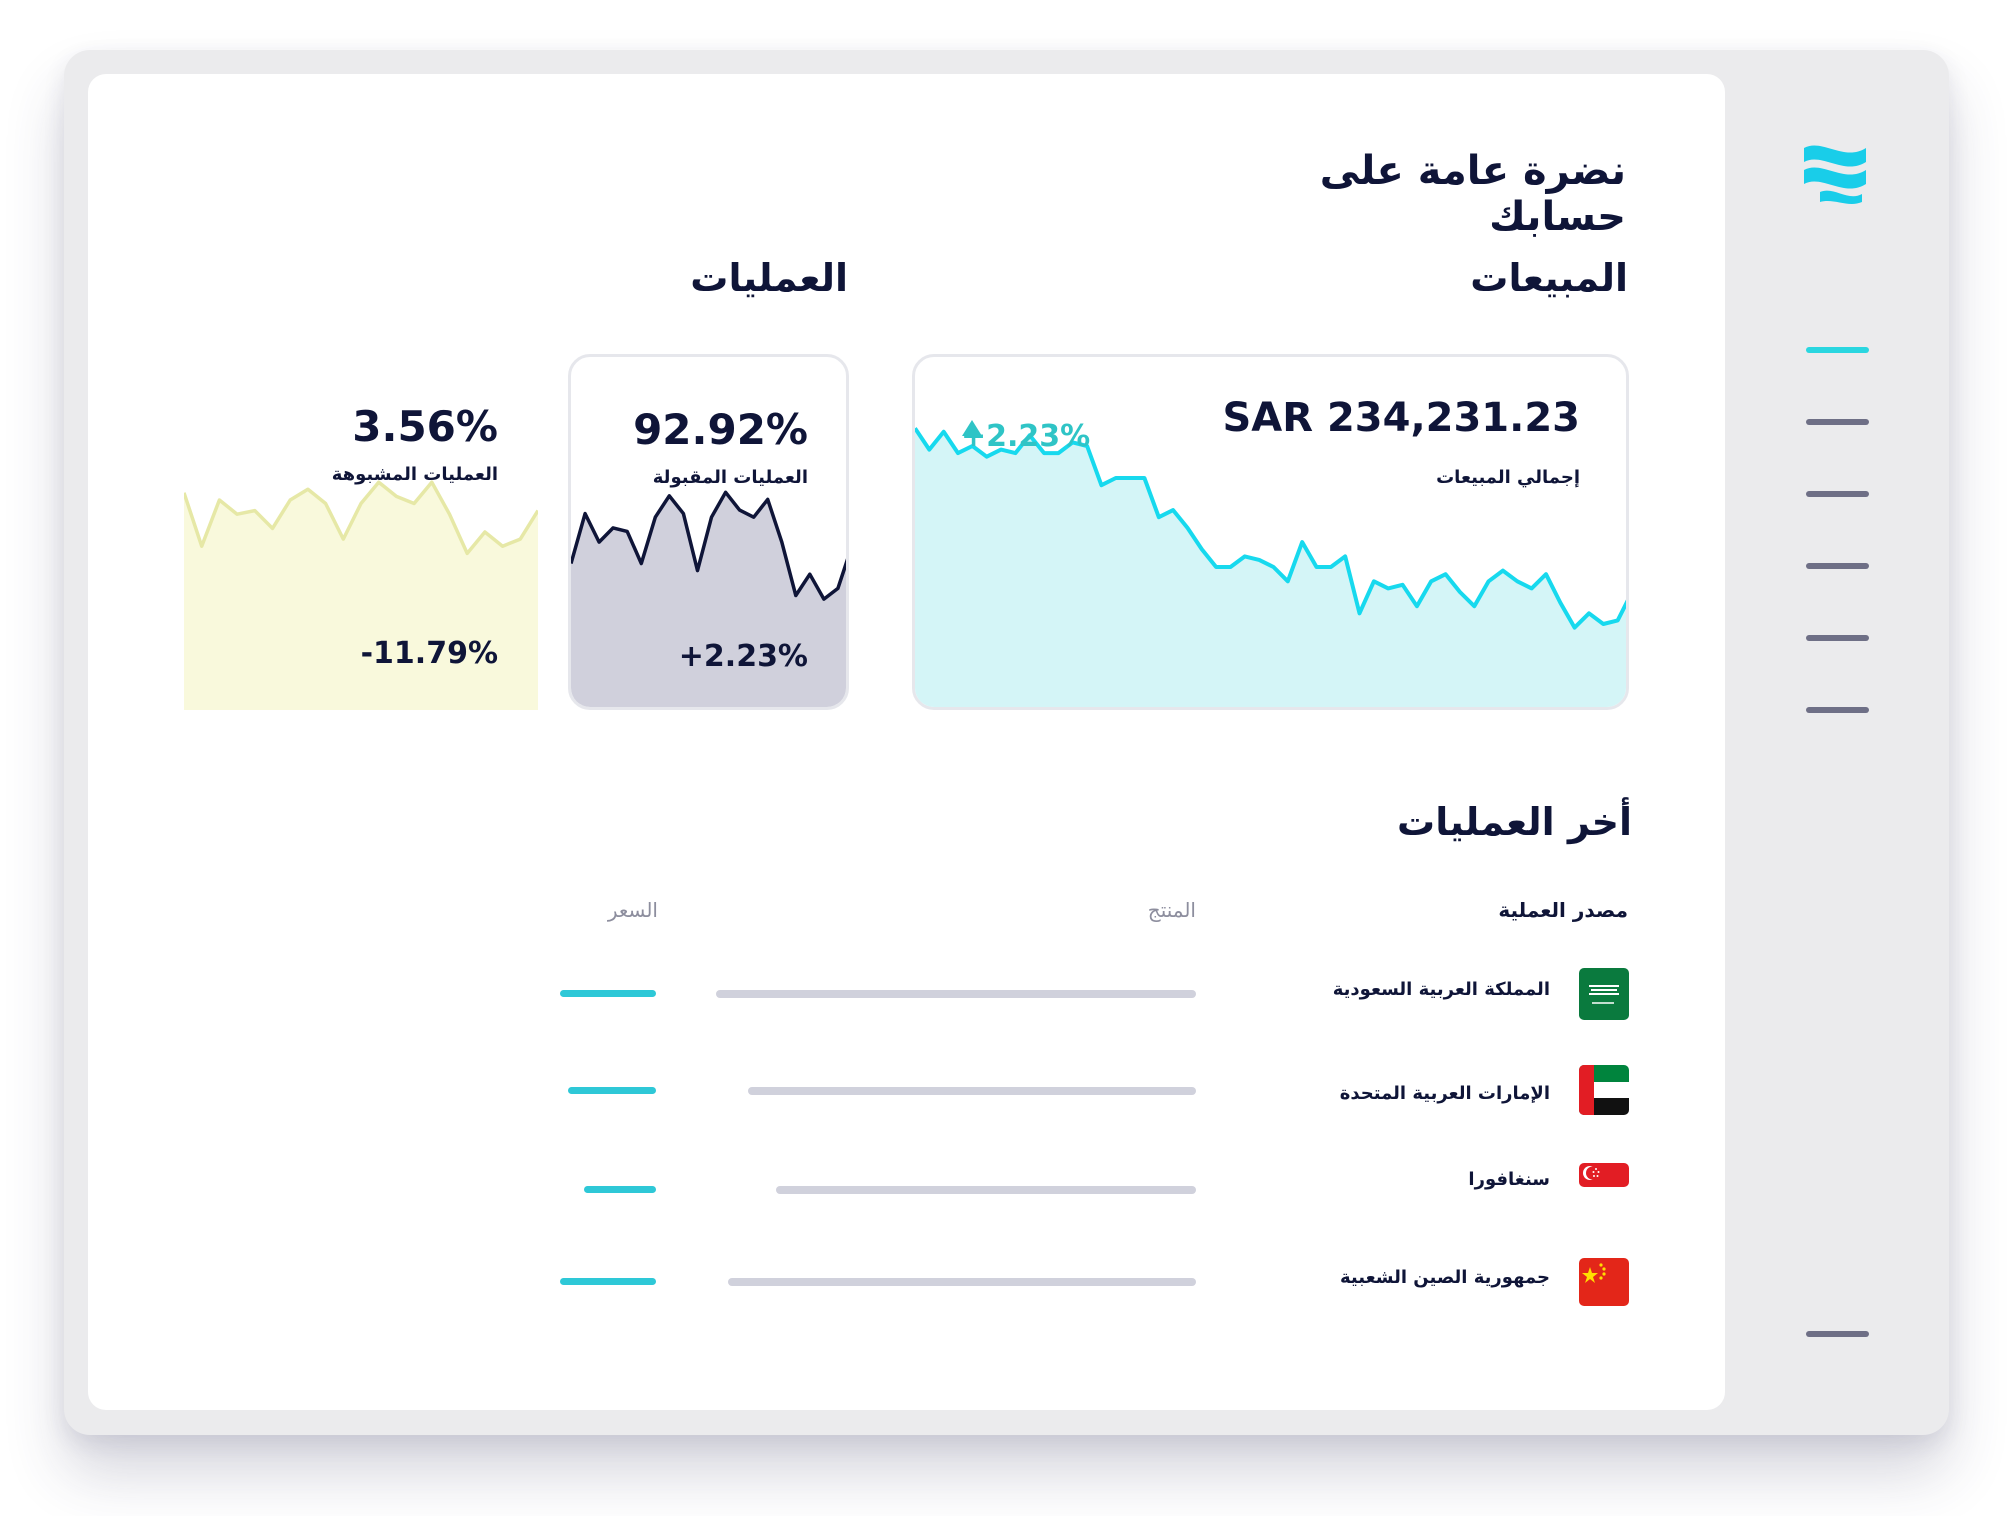  Describe the element at coordinates (743, 656) in the screenshot. I see `accepted-change: +2.23%` at that location.